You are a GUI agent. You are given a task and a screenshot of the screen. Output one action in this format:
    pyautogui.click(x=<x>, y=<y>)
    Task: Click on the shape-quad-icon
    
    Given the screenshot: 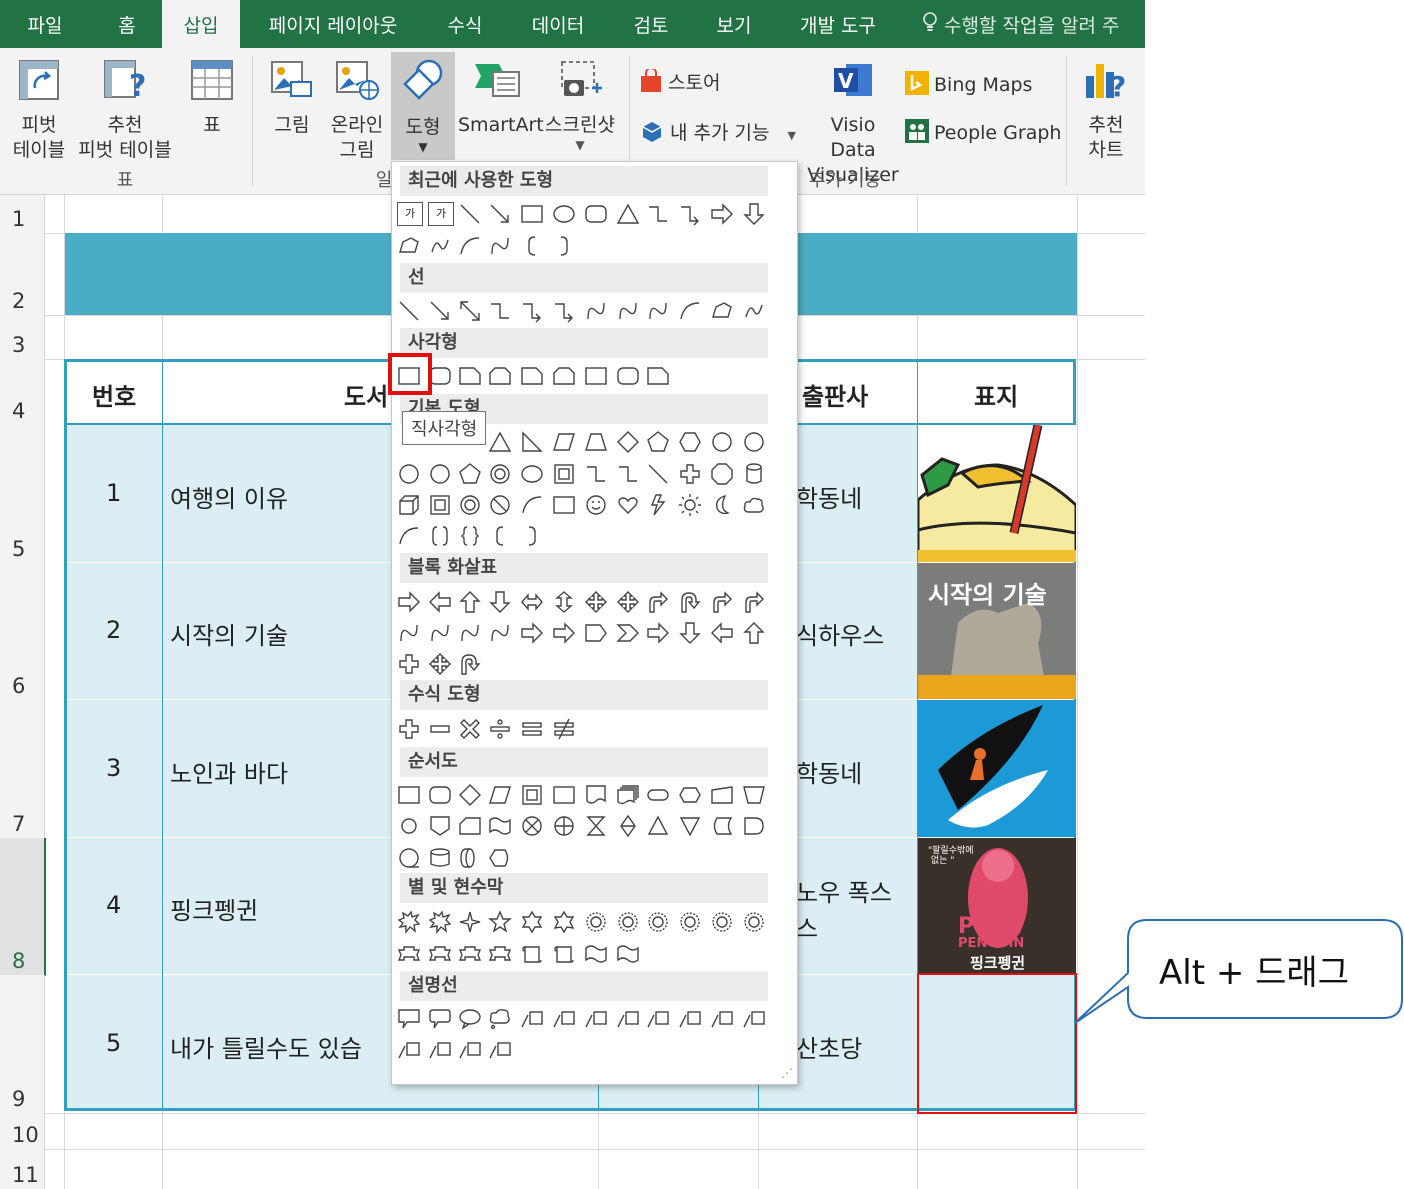 What is the action you would take?
    pyautogui.click(x=596, y=602)
    